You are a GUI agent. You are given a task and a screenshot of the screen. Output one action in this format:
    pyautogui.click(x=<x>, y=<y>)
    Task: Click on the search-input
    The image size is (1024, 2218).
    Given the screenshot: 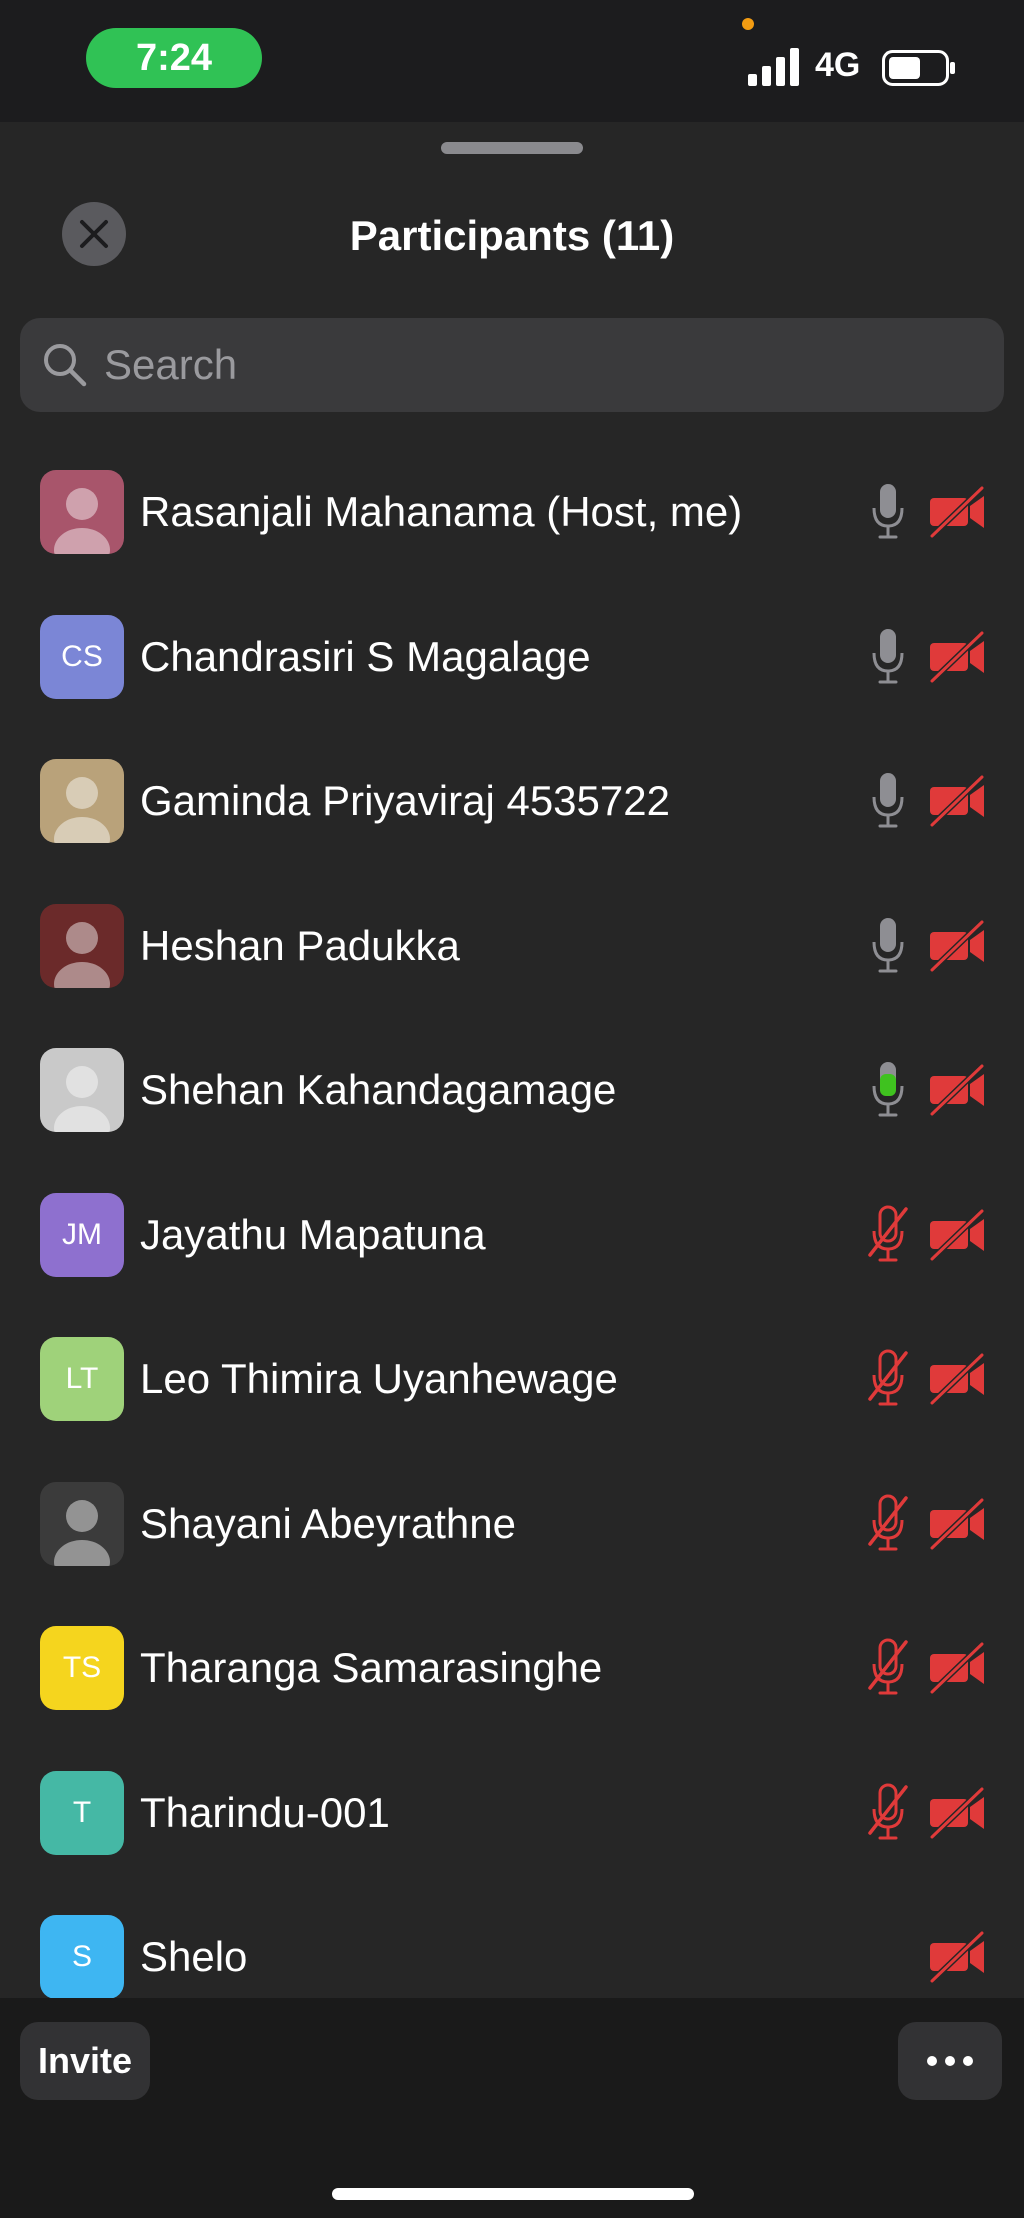 What is the action you would take?
    pyautogui.click(x=534, y=365)
    